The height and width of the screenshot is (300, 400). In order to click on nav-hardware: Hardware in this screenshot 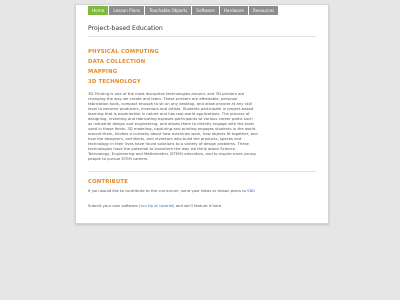, I will do `click(233, 10)`.